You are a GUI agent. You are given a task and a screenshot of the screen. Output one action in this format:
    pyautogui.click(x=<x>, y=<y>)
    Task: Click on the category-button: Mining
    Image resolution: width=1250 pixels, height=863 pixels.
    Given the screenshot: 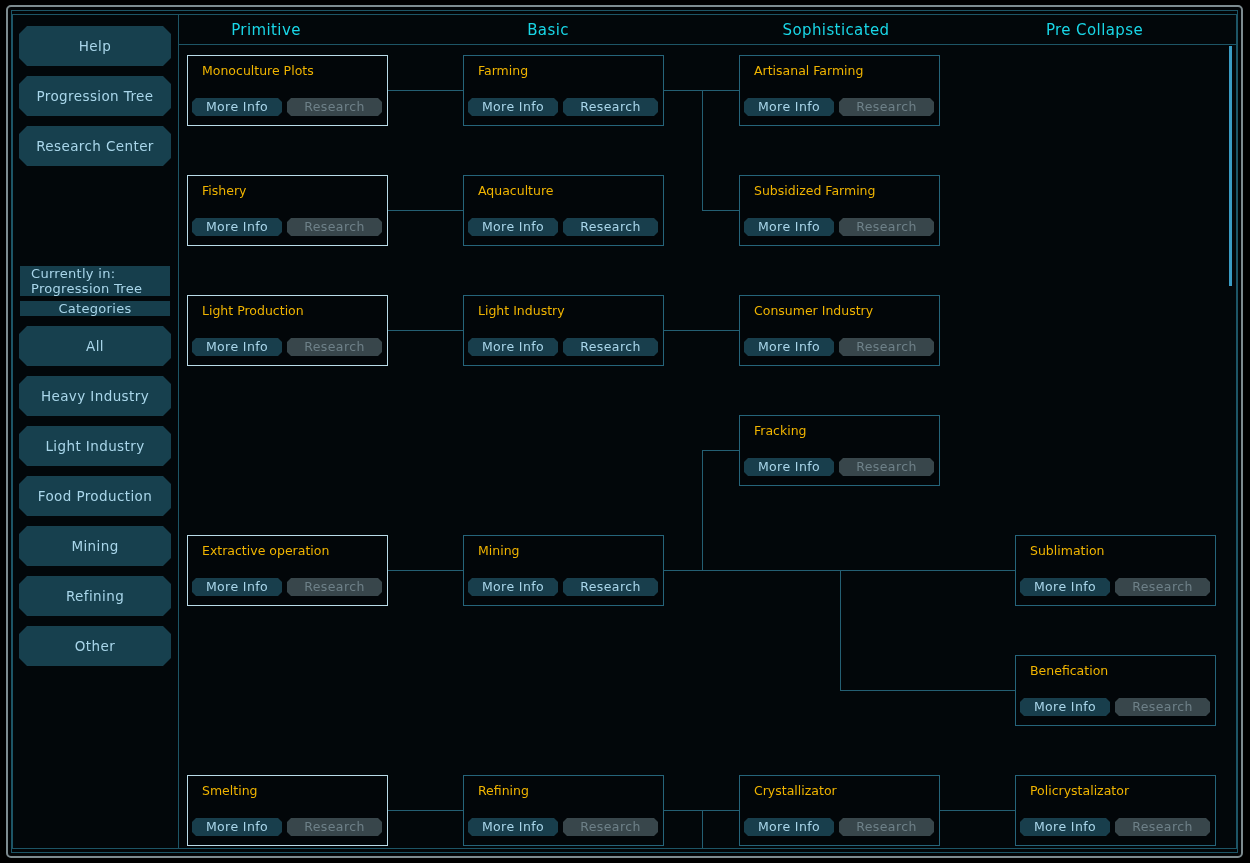 What is the action you would take?
    pyautogui.click(x=95, y=546)
    